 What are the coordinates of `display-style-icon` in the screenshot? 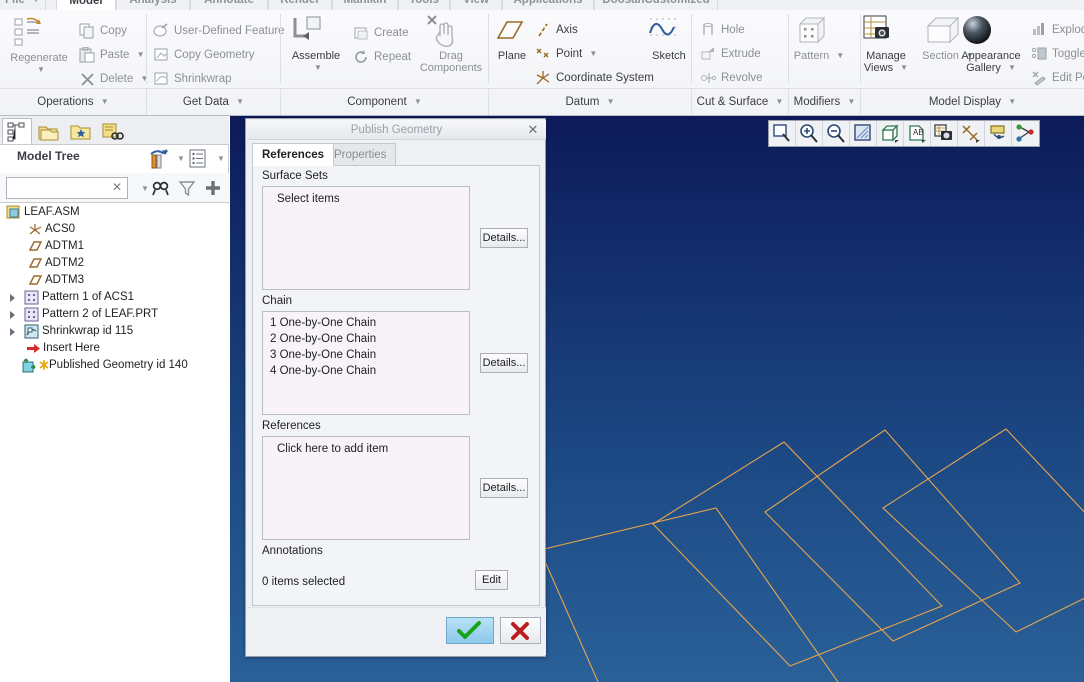 It's located at (890, 133).